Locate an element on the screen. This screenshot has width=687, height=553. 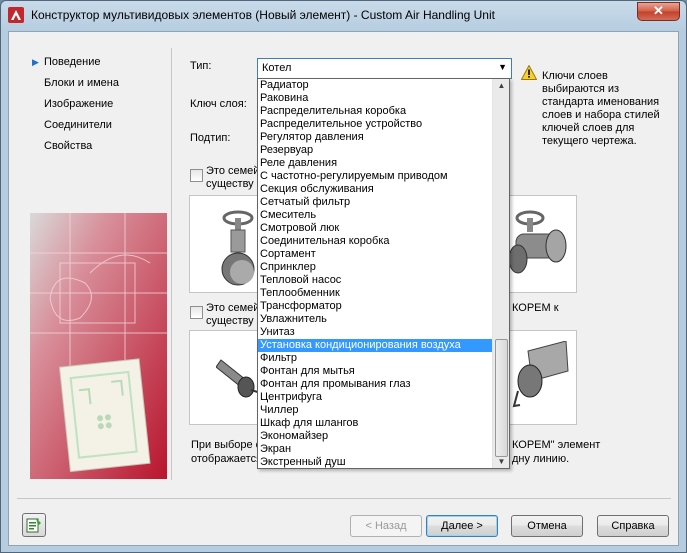
option2-checkbox is located at coordinates (196, 312).